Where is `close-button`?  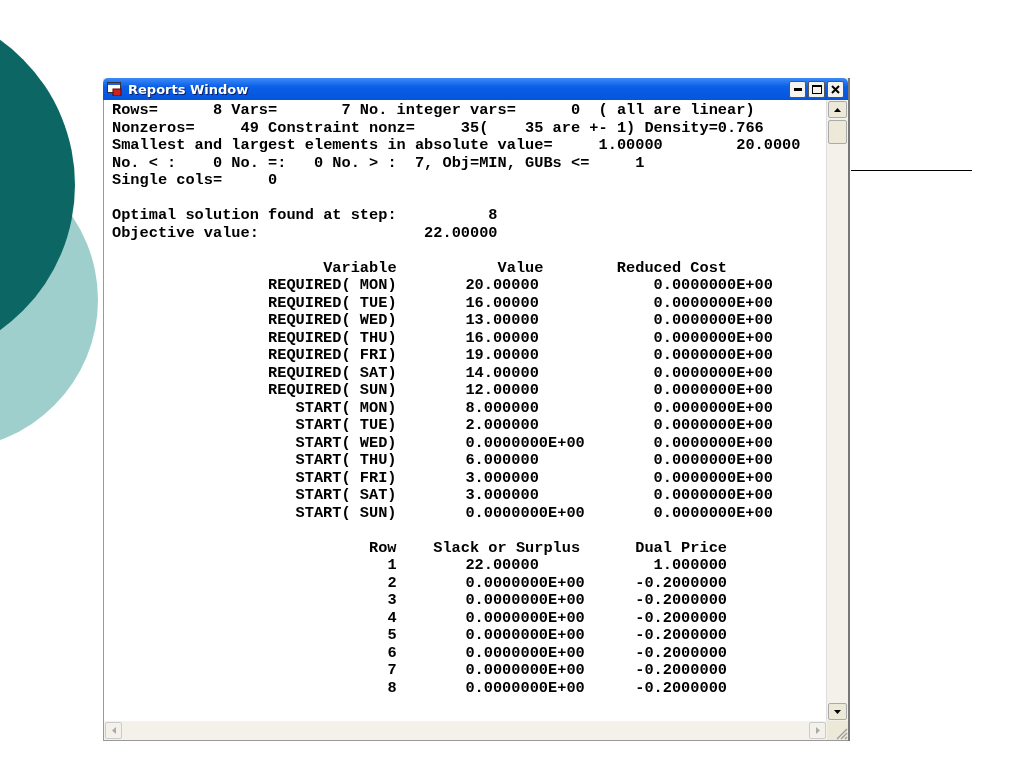
close-button is located at coordinates (835, 89).